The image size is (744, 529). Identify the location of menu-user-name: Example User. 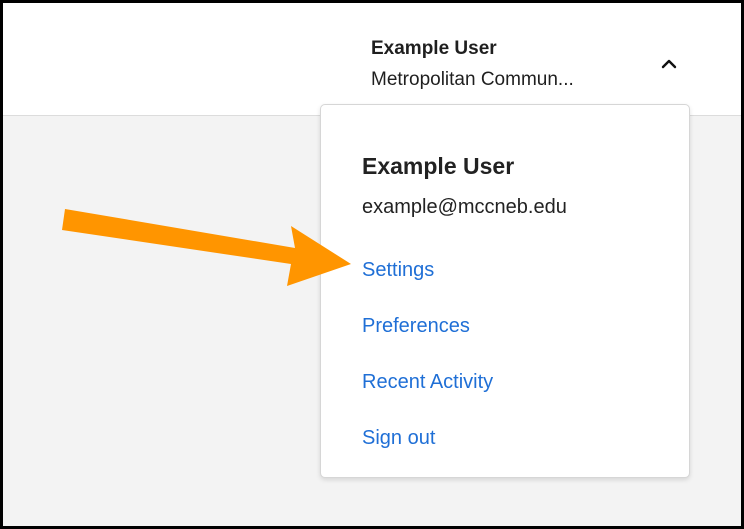
(438, 166).